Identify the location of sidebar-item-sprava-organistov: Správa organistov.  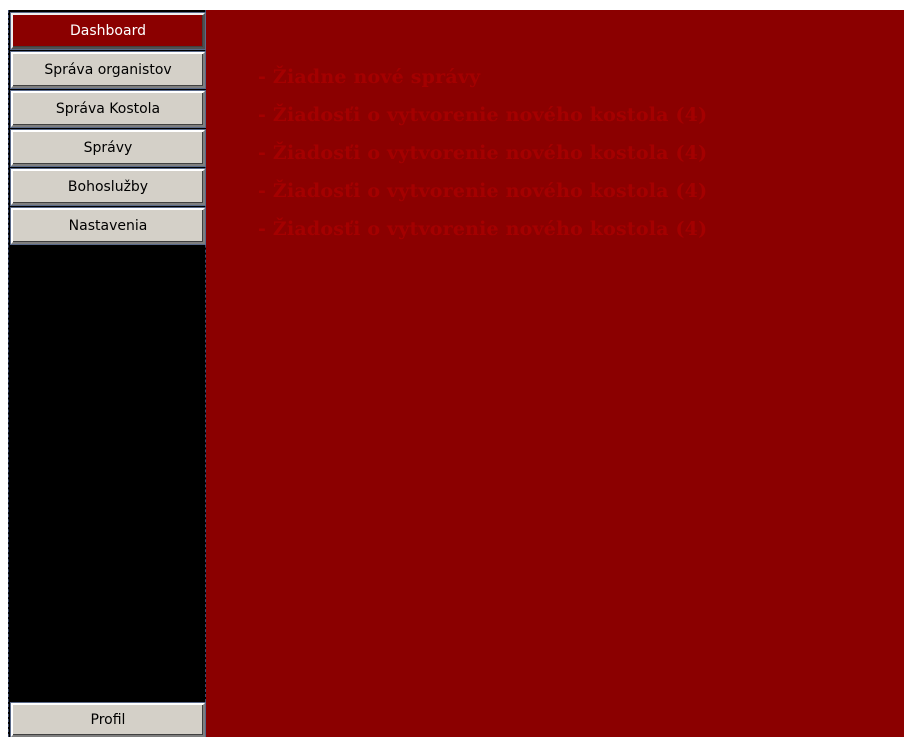
(108, 70).